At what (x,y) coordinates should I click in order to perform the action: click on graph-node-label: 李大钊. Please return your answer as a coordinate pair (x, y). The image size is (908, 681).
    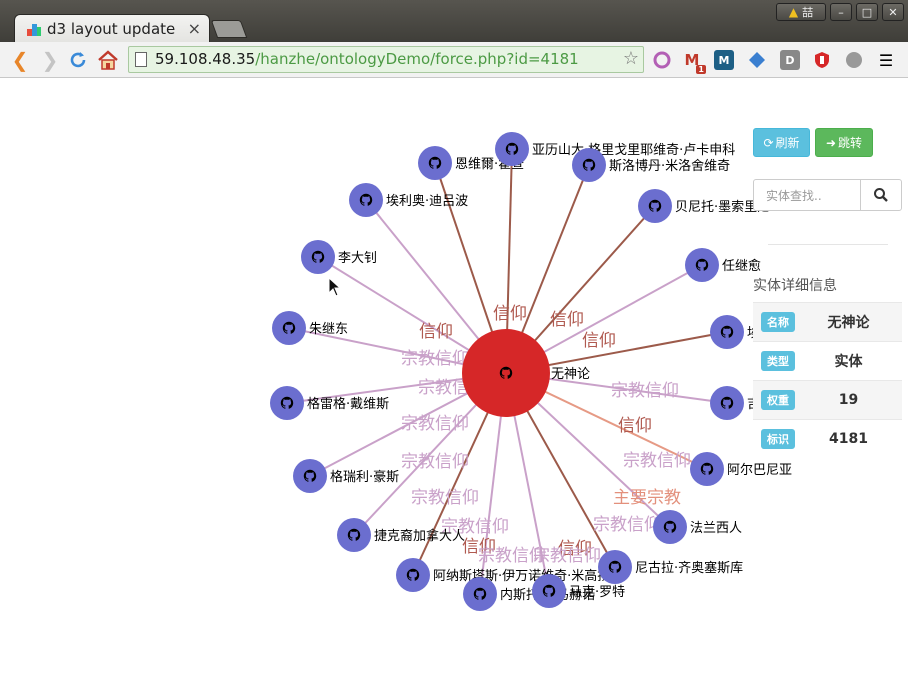
    Looking at the image, I should click on (357, 258).